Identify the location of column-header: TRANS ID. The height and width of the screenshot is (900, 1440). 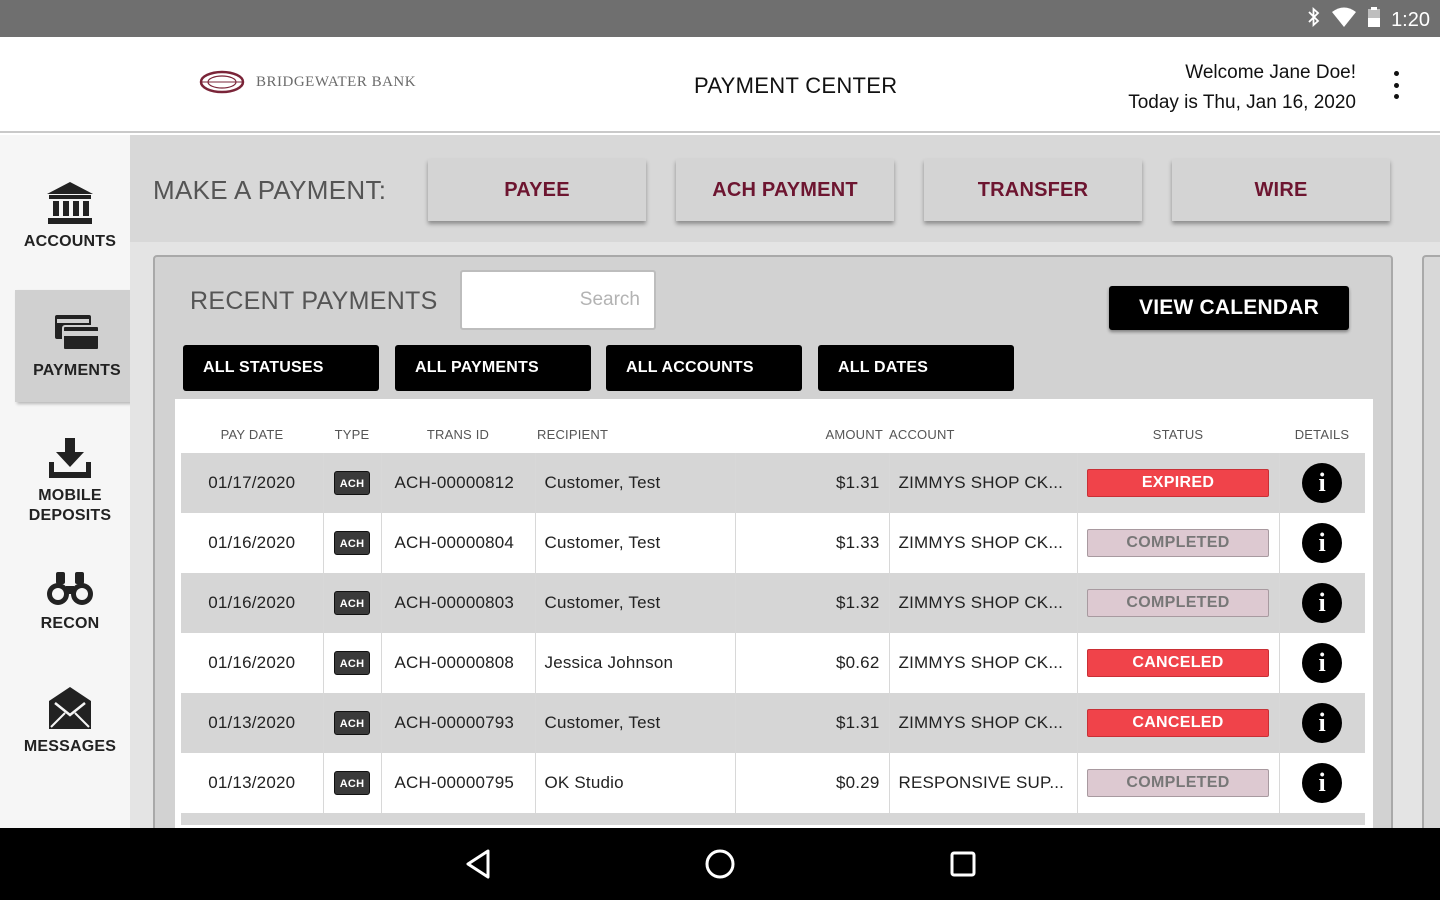
(458, 426).